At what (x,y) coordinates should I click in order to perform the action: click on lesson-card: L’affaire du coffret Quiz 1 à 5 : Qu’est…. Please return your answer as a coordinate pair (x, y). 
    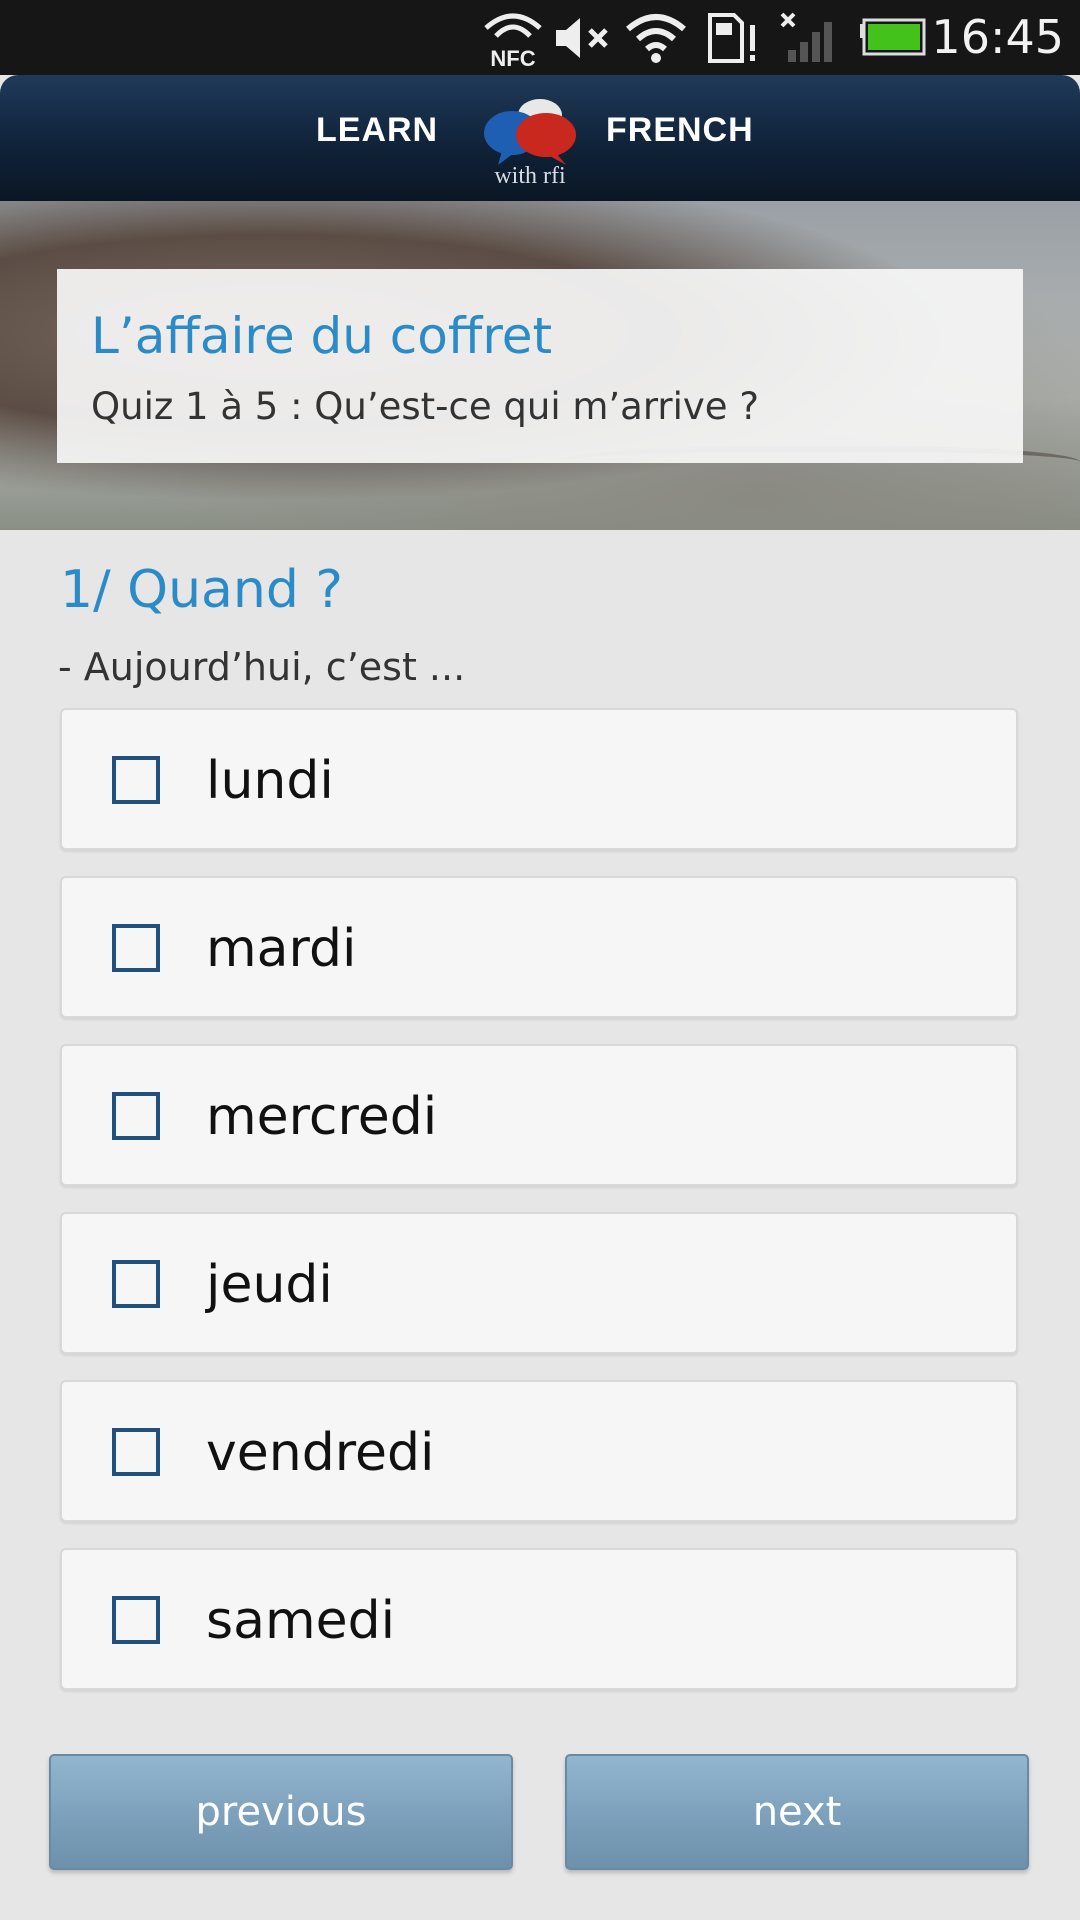
    Looking at the image, I should click on (540, 366).